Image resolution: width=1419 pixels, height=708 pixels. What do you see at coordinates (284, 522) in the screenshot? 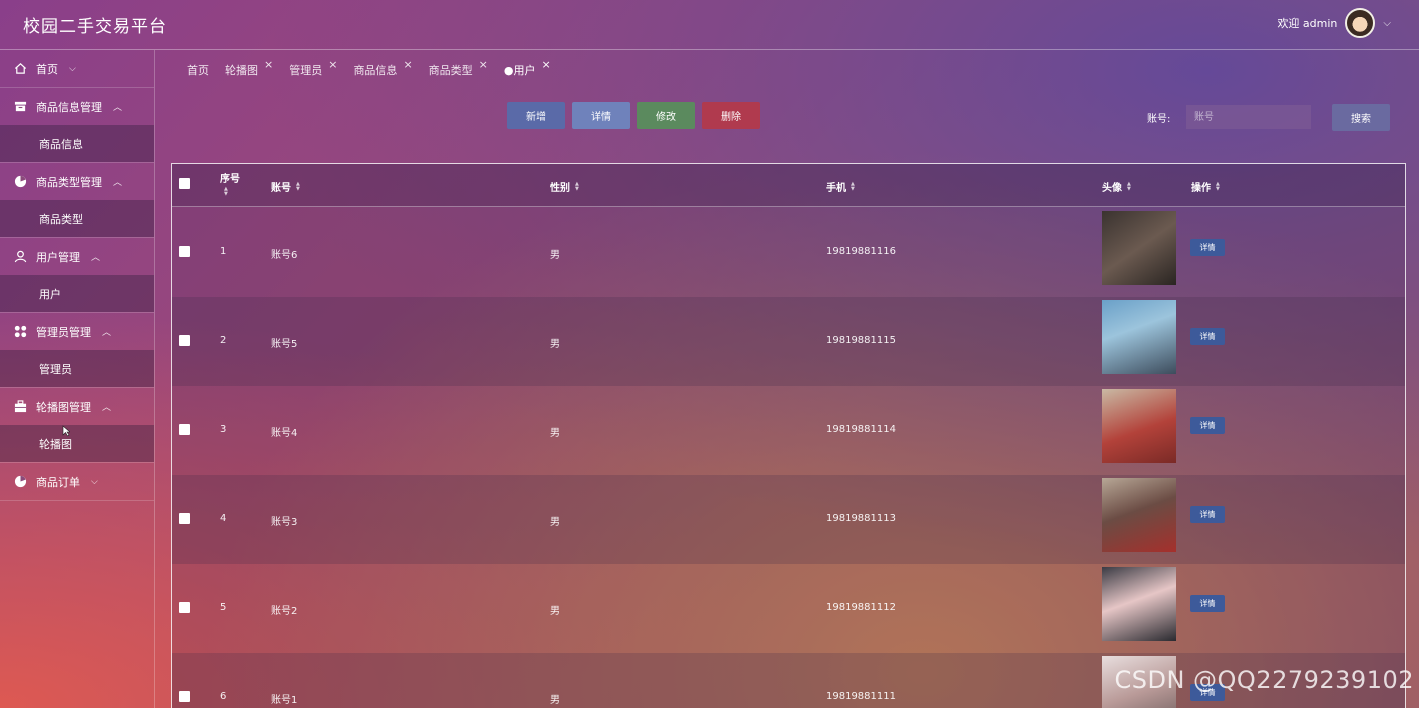
I see `cell-account: 账号3` at bounding box center [284, 522].